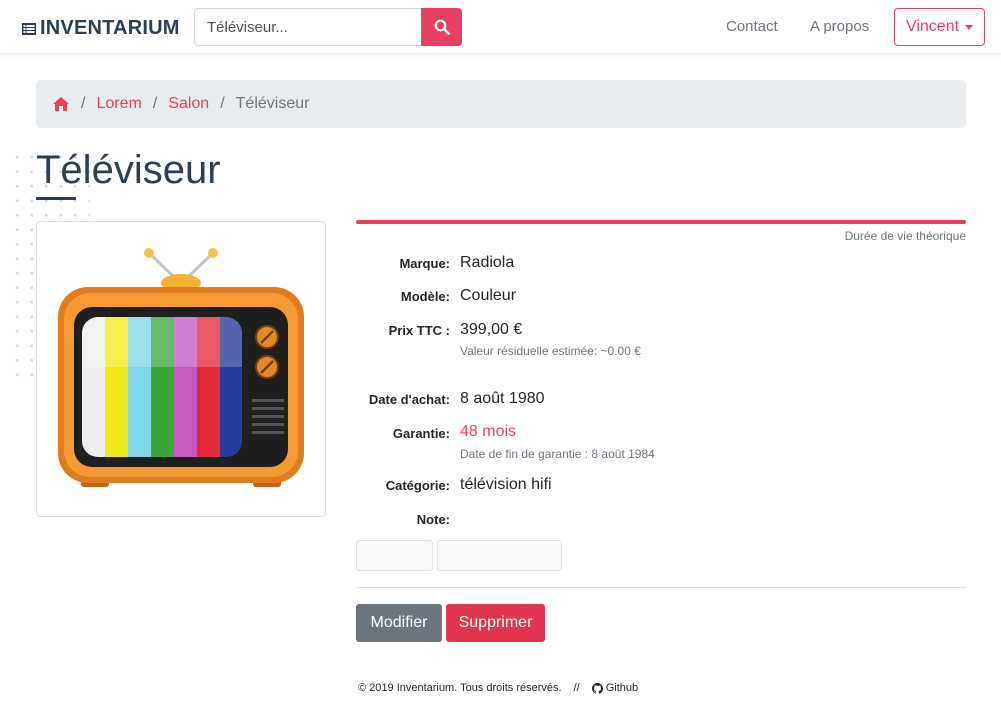 The height and width of the screenshot is (713, 1001). Describe the element at coordinates (506, 484) in the screenshot. I see `category-value: télévision hifi` at that location.